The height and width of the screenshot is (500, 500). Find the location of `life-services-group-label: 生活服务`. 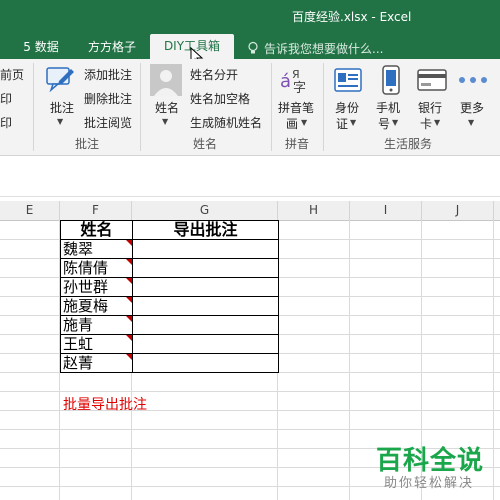

life-services-group-label: 生活服务 is located at coordinates (408, 144).